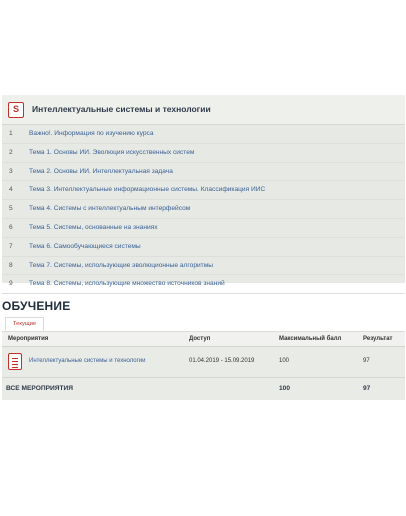 The height and width of the screenshot is (516, 406). Describe the element at coordinates (15, 361) in the screenshot. I see `document-list-icon` at that location.